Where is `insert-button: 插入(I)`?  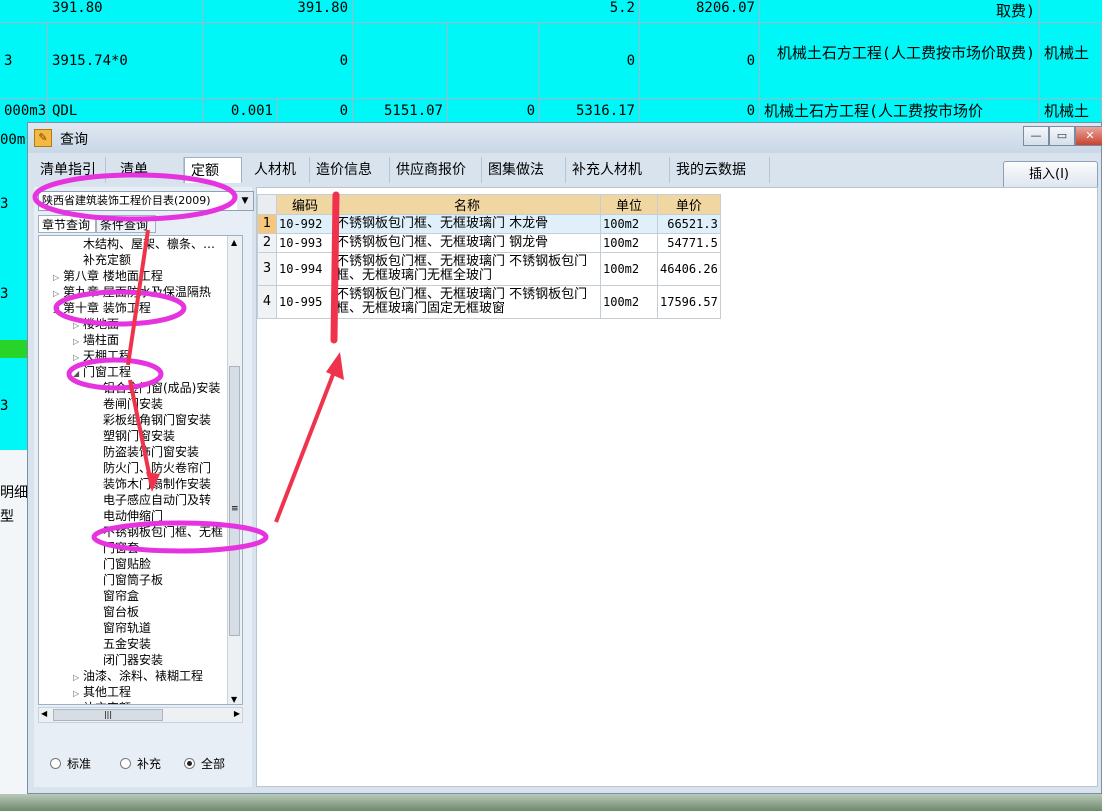 insert-button: 插入(I) is located at coordinates (1050, 175).